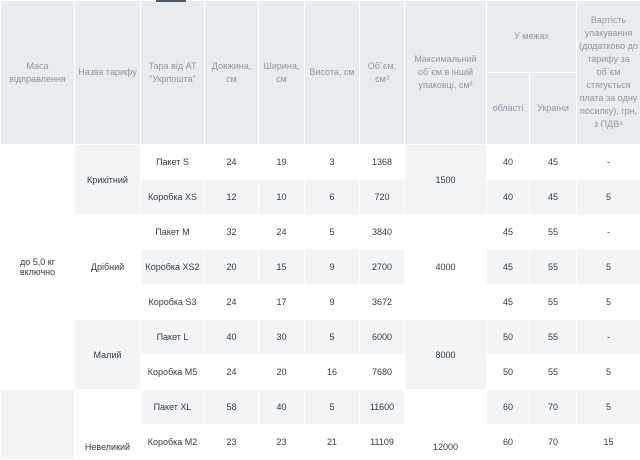 The width and height of the screenshot is (640, 460). What do you see at coordinates (172, 337) in the screenshot?
I see `package-cell: Пакет L` at bounding box center [172, 337].